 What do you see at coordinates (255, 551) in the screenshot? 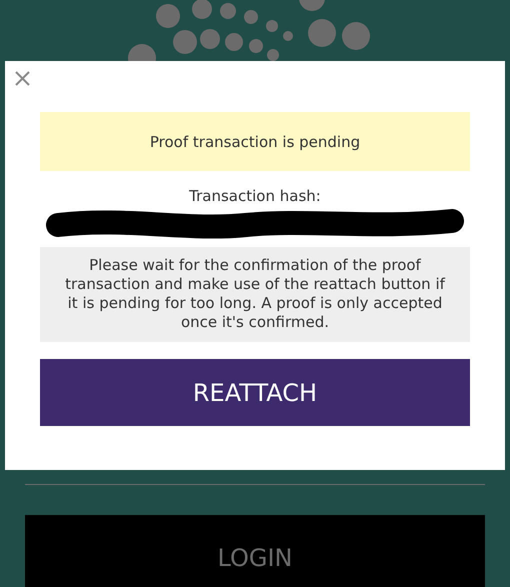
I see `login-button: LOGIN` at bounding box center [255, 551].